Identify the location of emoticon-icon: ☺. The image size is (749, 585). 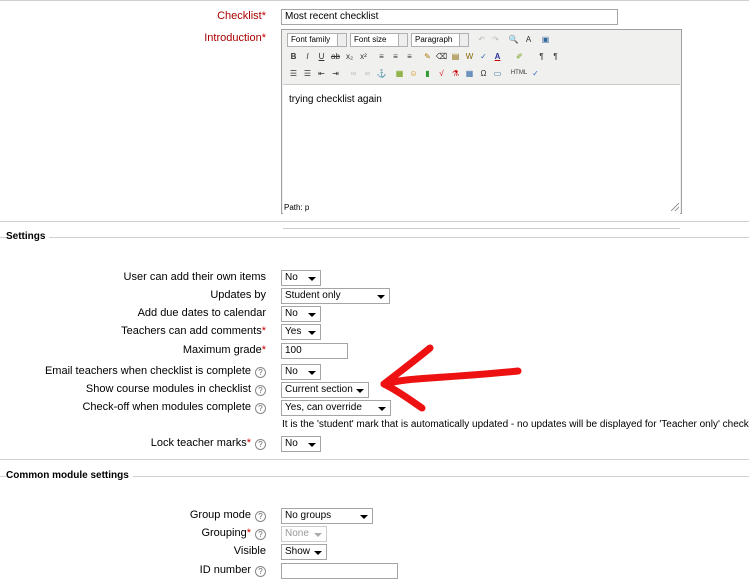
(413, 73).